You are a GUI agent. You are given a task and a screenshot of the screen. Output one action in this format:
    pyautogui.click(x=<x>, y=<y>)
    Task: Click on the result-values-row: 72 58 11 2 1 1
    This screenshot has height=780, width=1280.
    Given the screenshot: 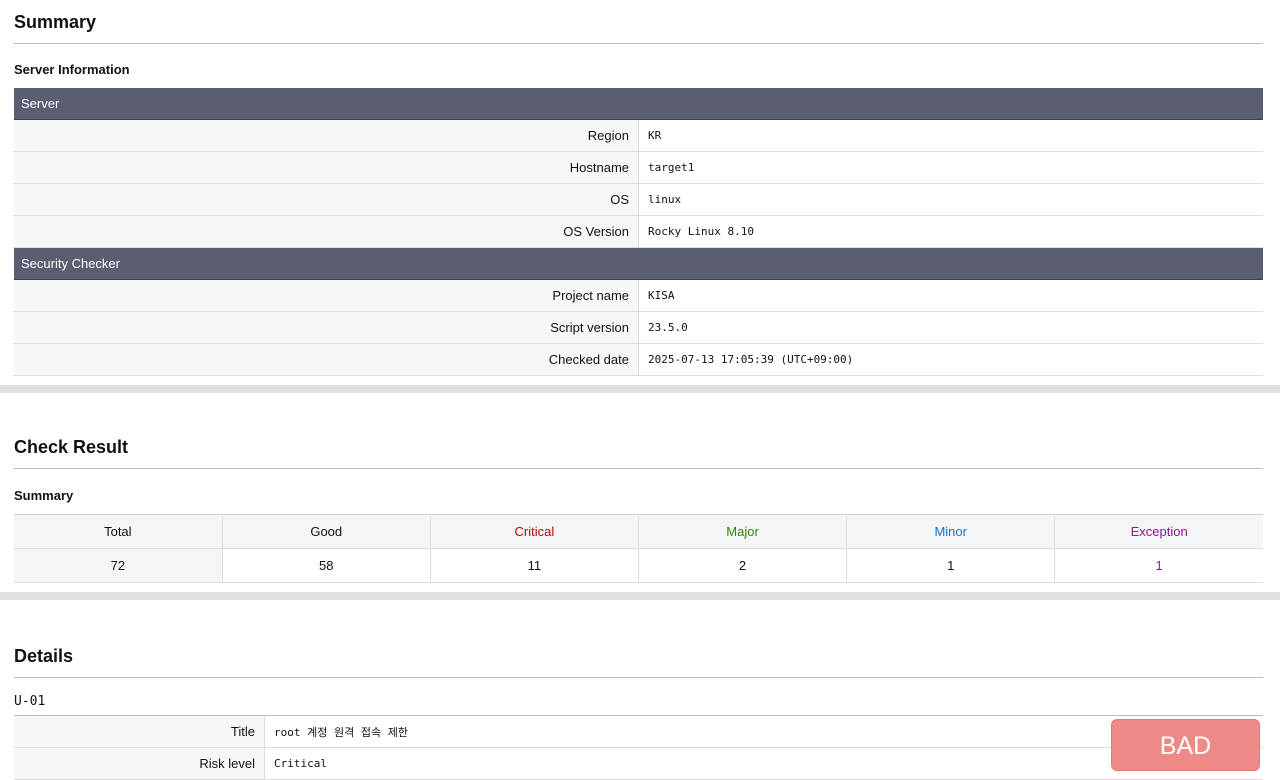 What is the action you would take?
    pyautogui.click(x=638, y=565)
    